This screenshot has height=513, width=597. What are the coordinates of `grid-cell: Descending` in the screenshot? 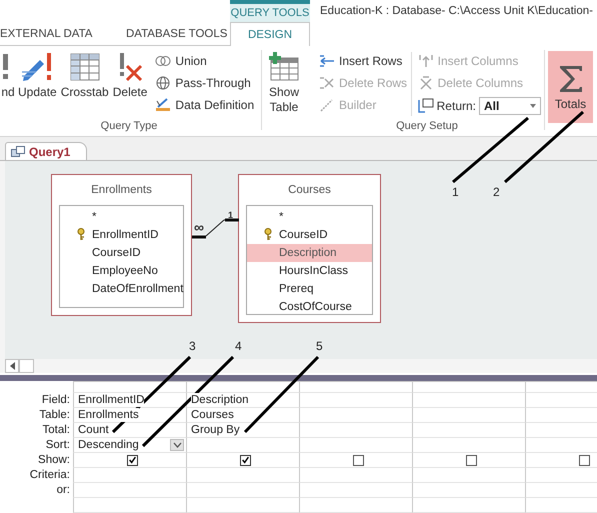 It's located at (129, 445).